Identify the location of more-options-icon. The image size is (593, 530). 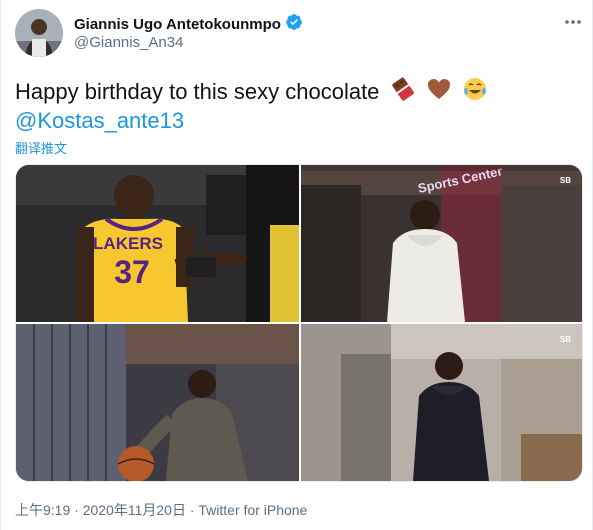
(573, 22).